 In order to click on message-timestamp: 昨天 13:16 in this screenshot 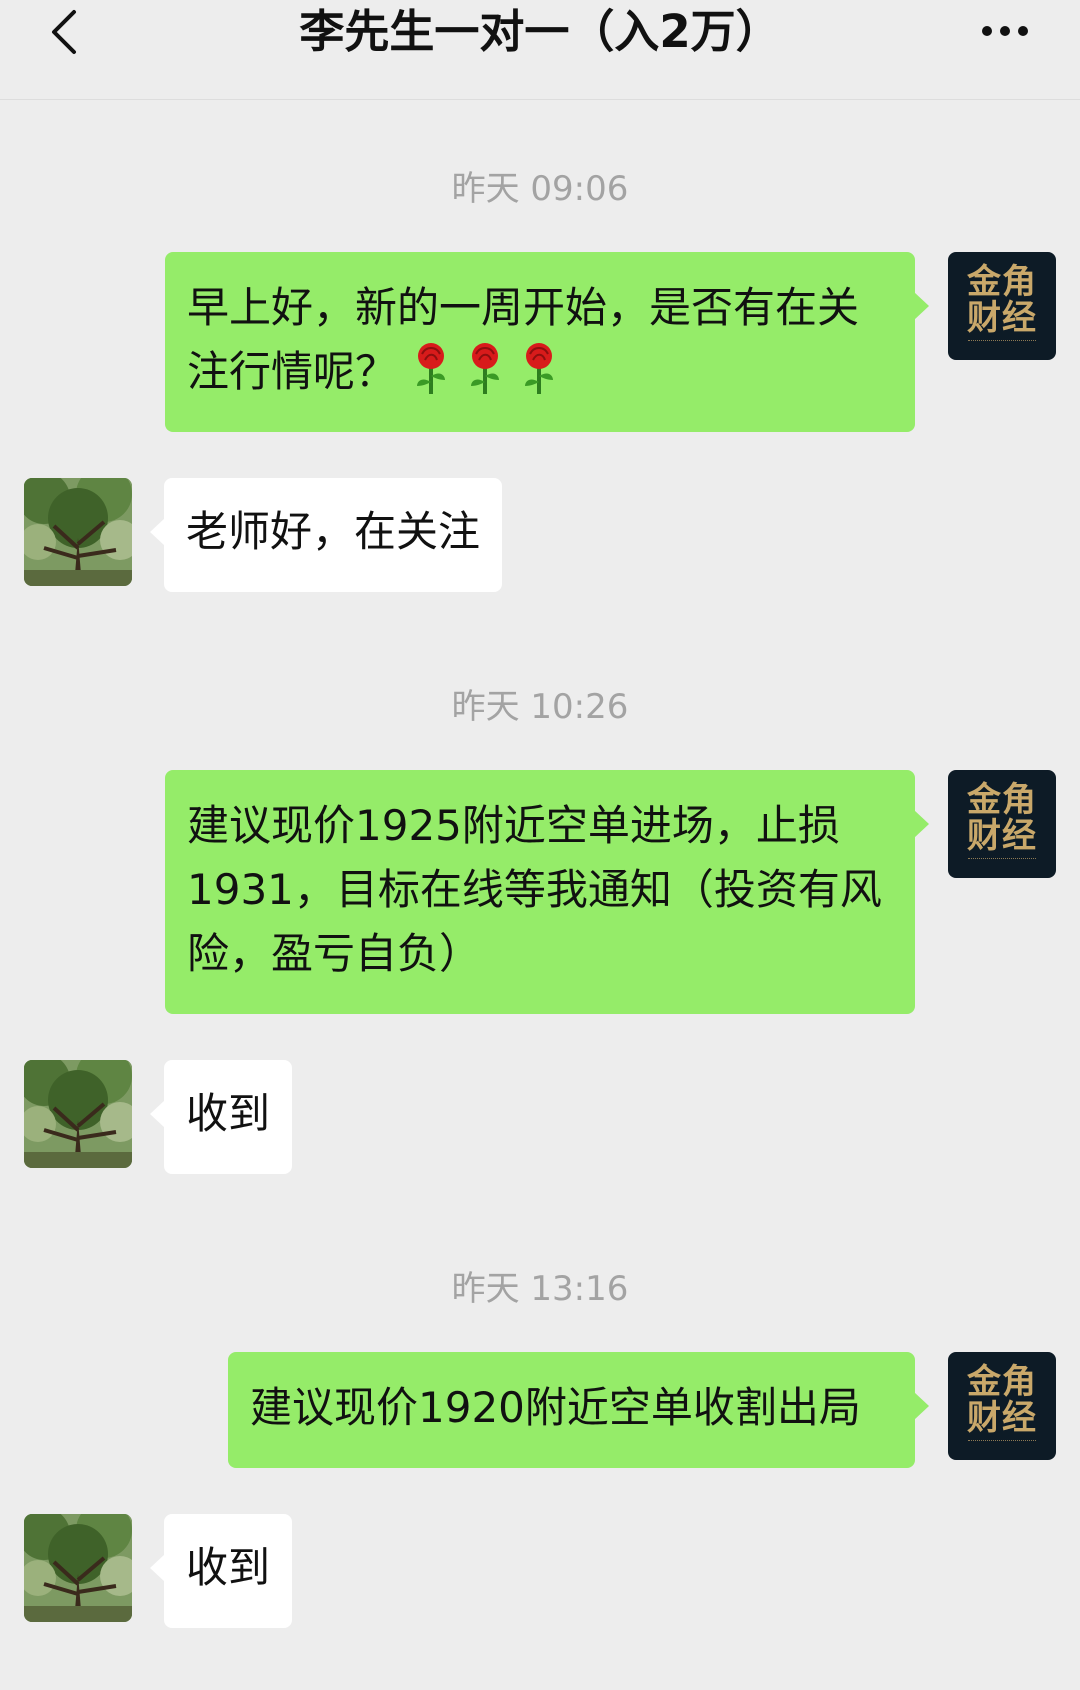, I will do `click(540, 1289)`.